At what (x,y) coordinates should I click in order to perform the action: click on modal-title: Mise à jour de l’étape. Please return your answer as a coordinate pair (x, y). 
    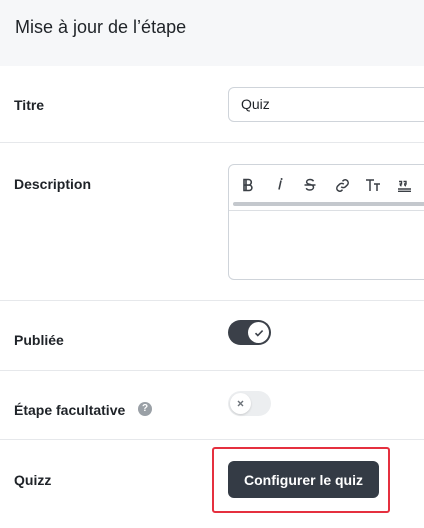
    Looking at the image, I should click on (101, 27).